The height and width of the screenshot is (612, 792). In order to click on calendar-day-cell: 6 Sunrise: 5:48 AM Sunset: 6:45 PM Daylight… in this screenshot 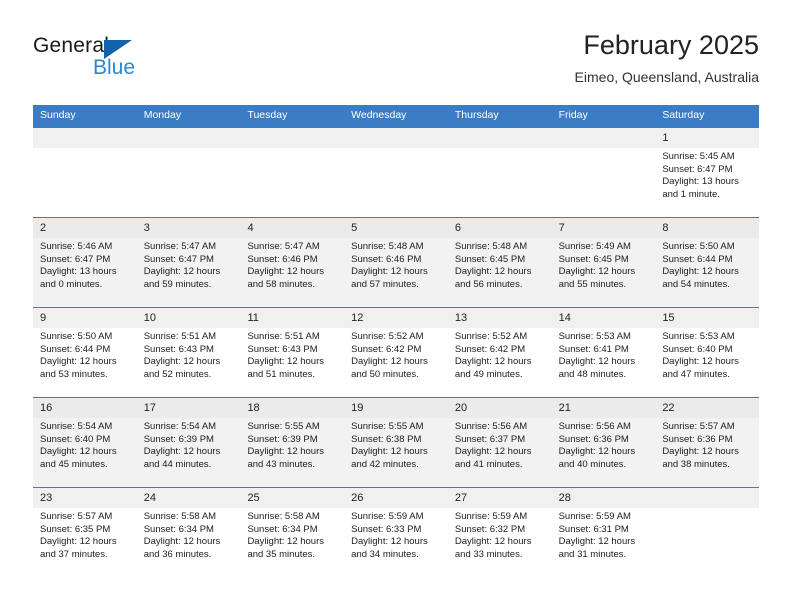, I will do `click(499, 262)`.